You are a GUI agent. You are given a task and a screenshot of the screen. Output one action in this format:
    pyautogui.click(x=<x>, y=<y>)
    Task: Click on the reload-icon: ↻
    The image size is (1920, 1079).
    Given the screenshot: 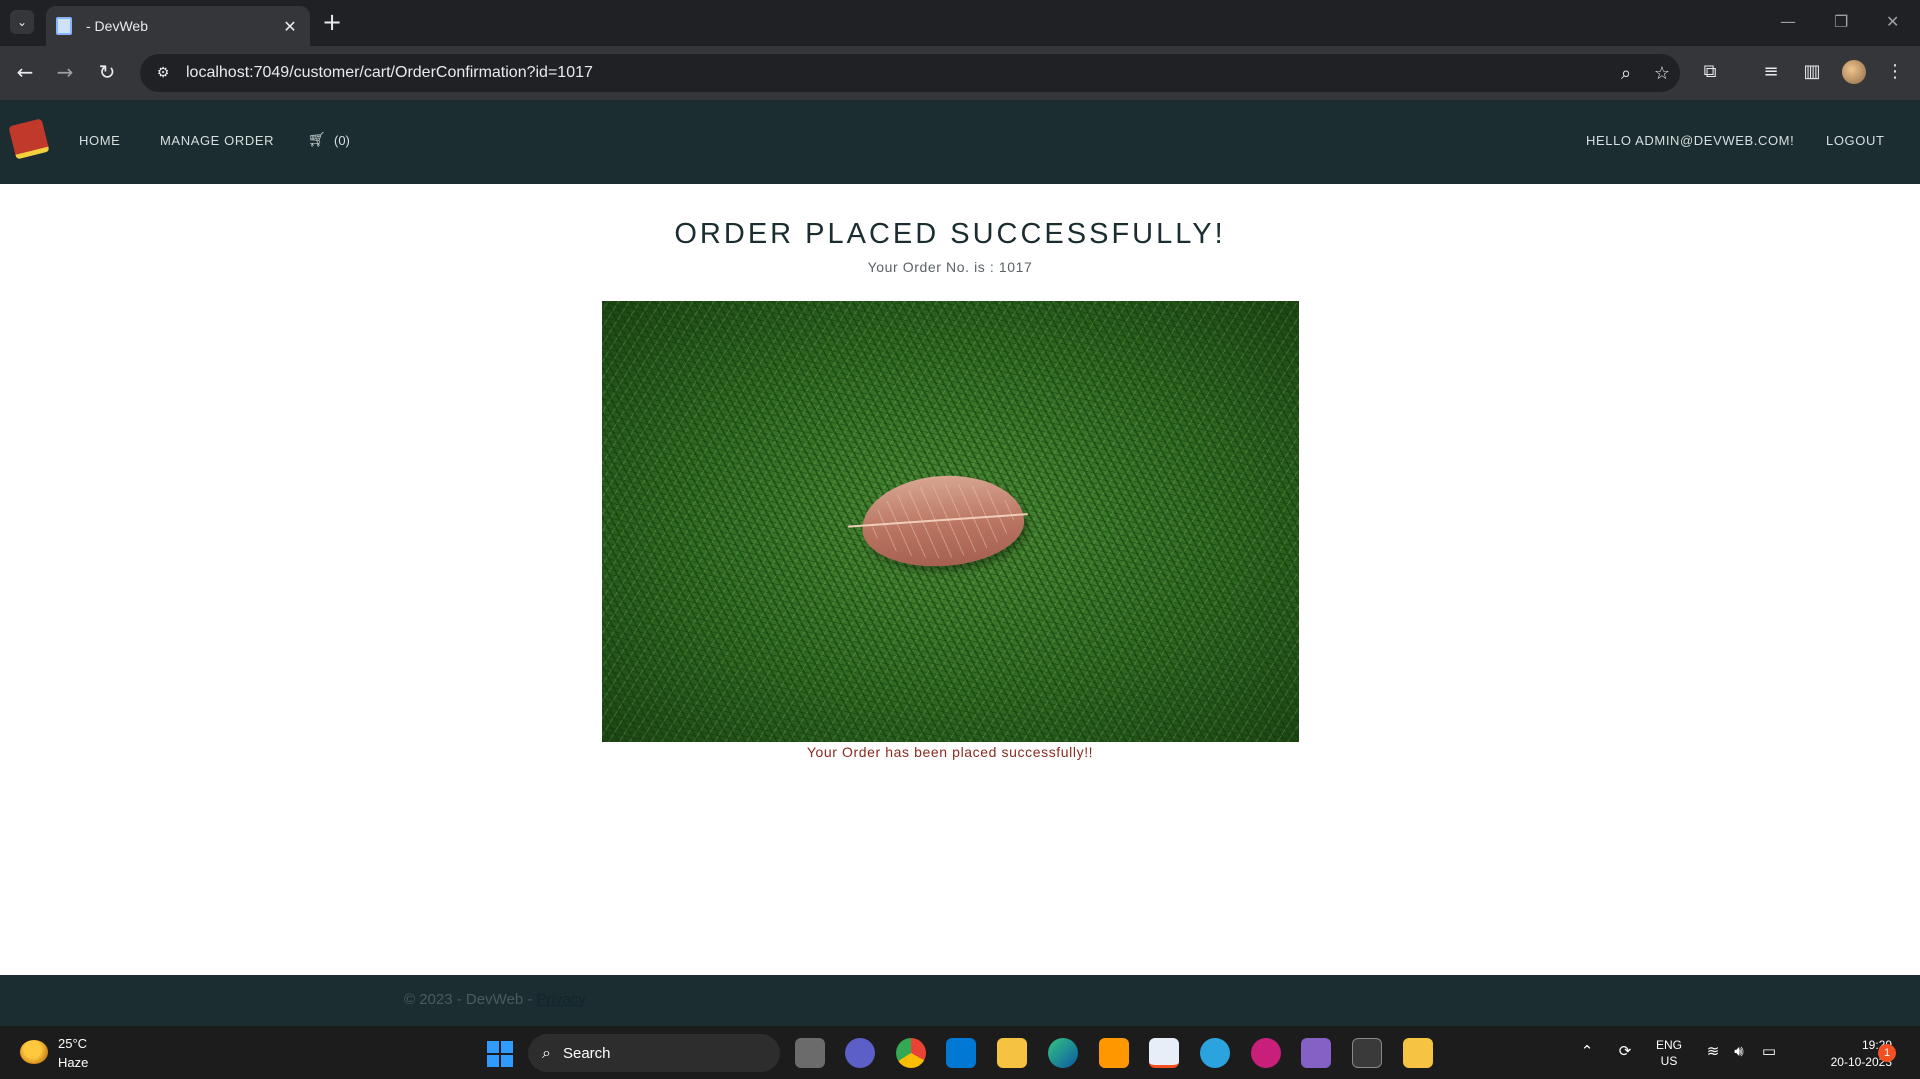 What is the action you would take?
    pyautogui.click(x=107, y=72)
    